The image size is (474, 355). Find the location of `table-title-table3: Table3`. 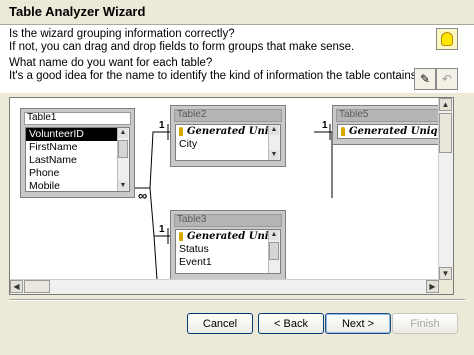

table-title-table3: Table3 is located at coordinates (228, 220).